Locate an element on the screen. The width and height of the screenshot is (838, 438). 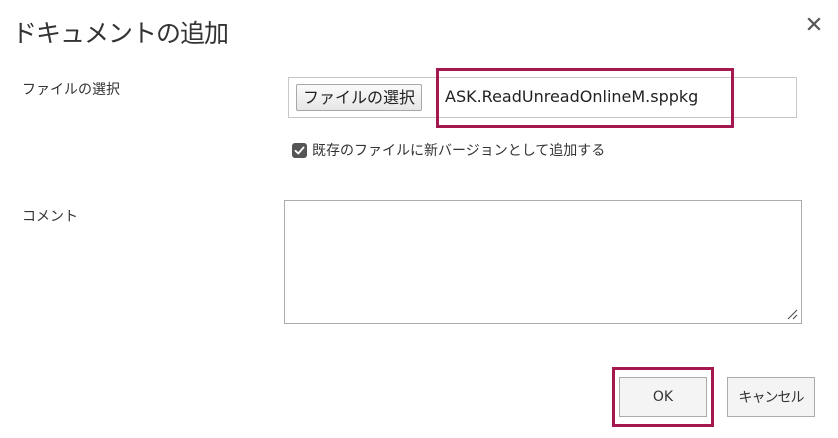
add-as-new-version-option: 既存のファイルに新バージョンとして追加する is located at coordinates (448, 150).